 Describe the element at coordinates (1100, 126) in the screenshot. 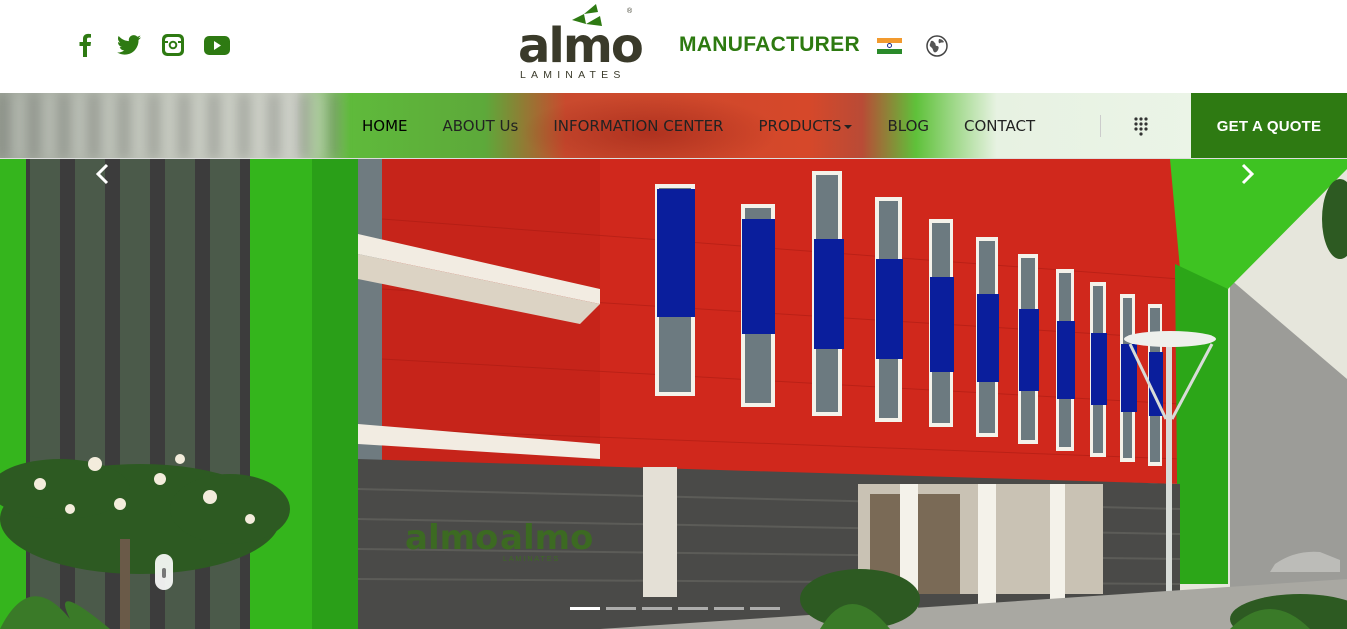

I see `nav-divider` at that location.